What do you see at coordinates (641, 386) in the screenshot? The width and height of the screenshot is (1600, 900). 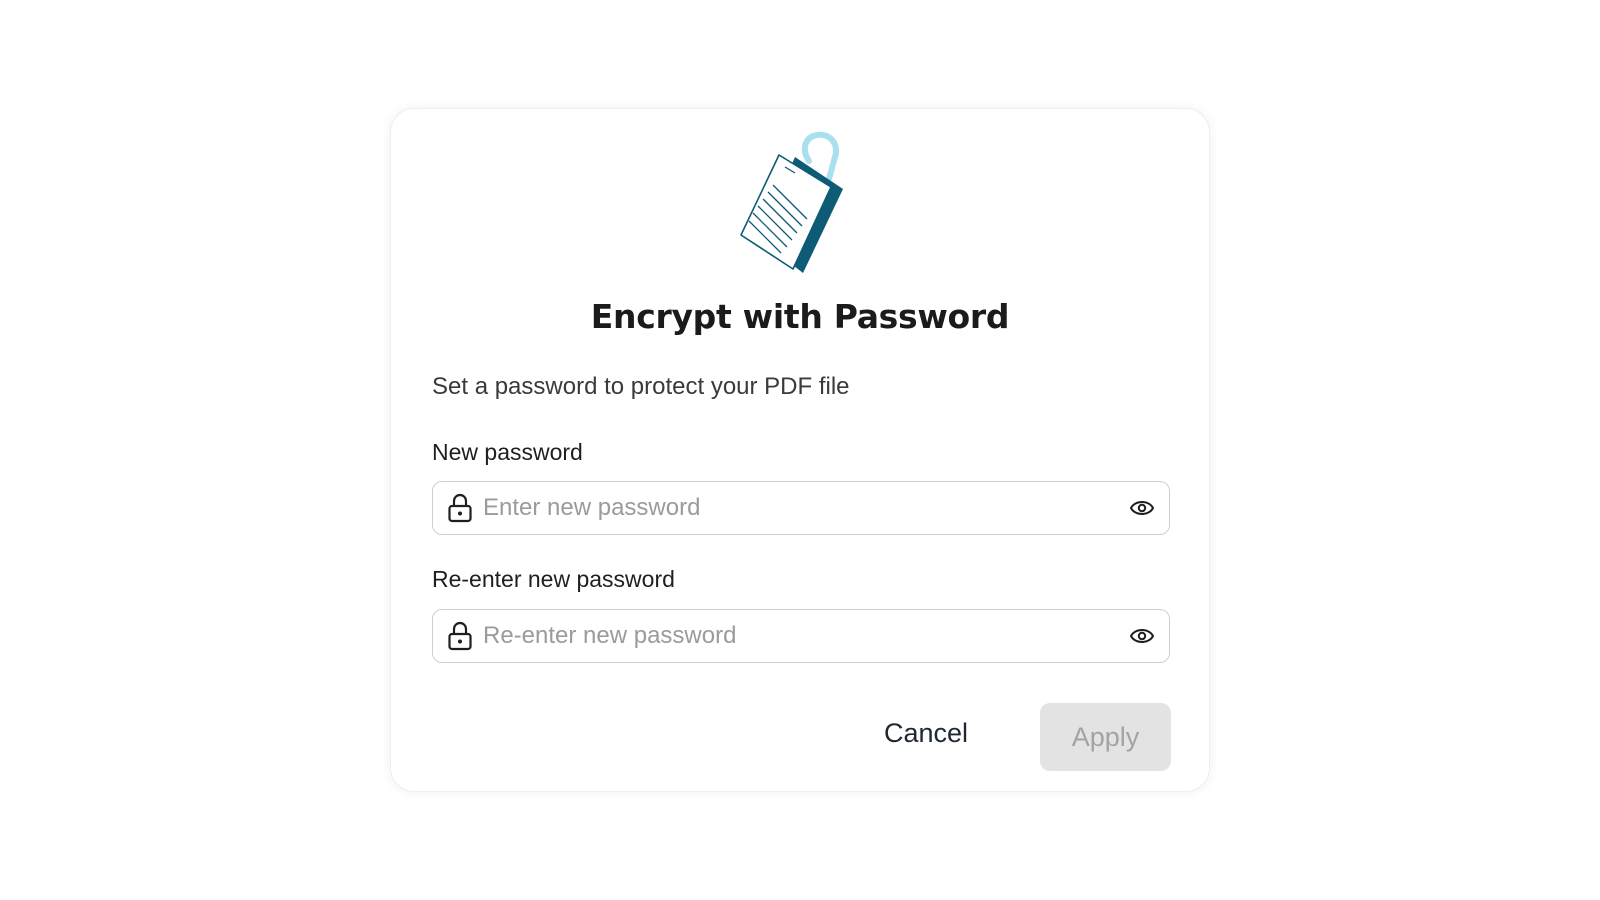 I see `dialog-subtitle: Set a password to protect your PDF file` at bounding box center [641, 386].